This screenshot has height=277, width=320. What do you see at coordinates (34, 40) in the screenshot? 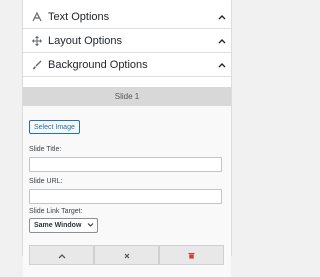
I see `move-icon` at bounding box center [34, 40].